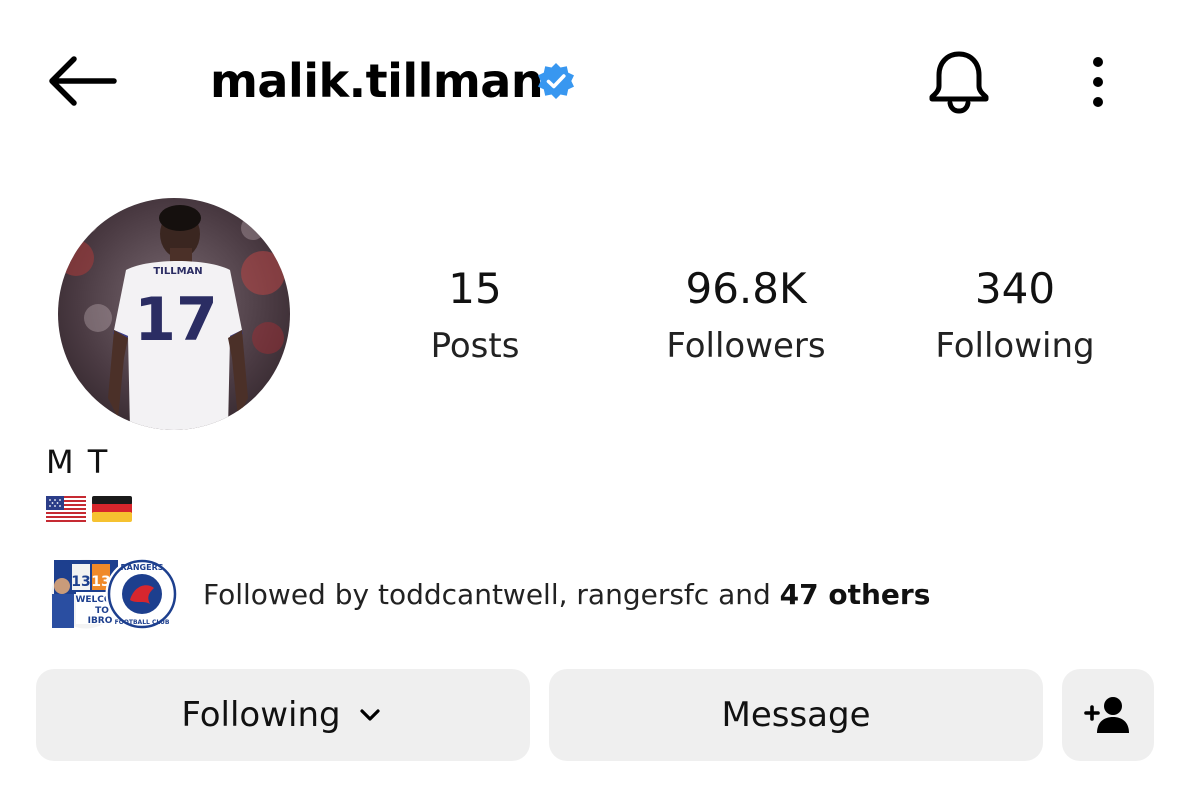  Describe the element at coordinates (543, 594) in the screenshot. I see `followed-by-names: toddcantwell, rangersfc` at that location.